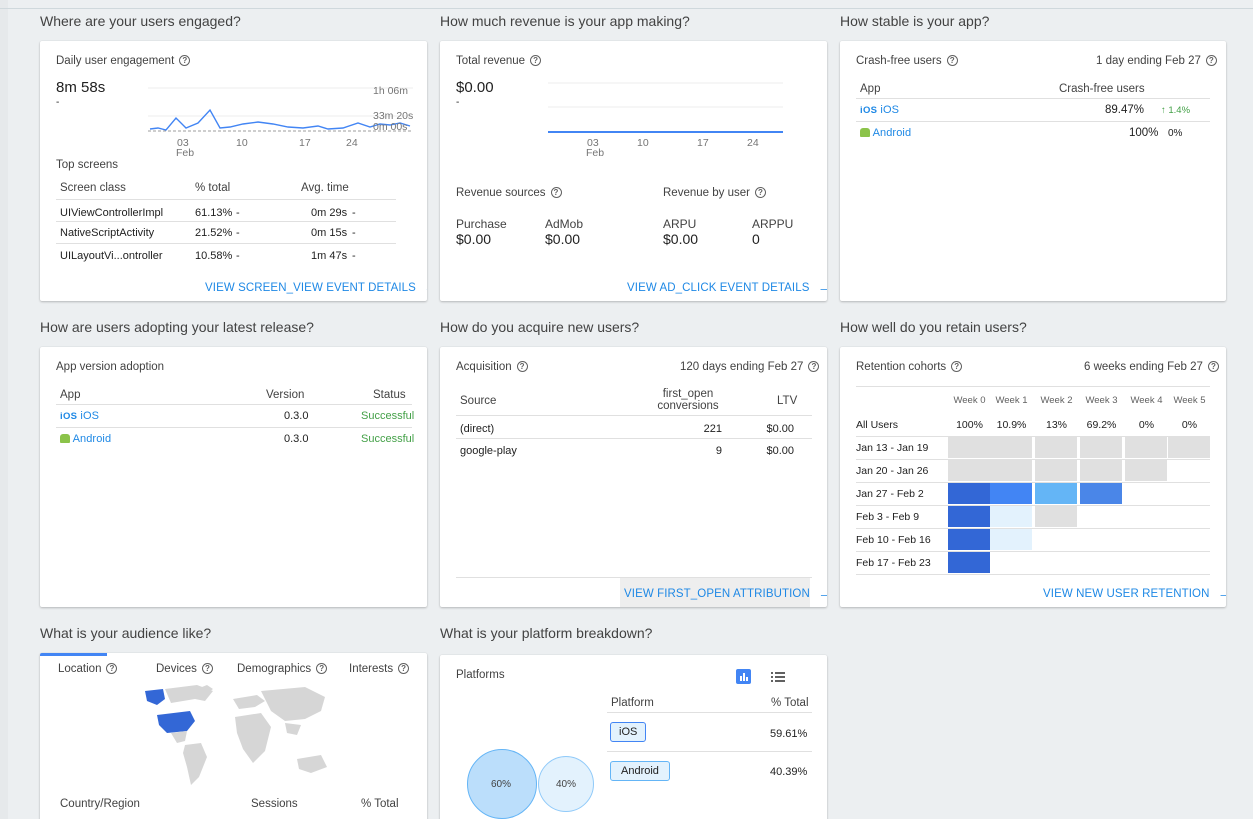 Image resolution: width=1253 pixels, height=819 pixels. What do you see at coordinates (1146, 400) in the screenshot?
I see `week-header: Week 4` at bounding box center [1146, 400].